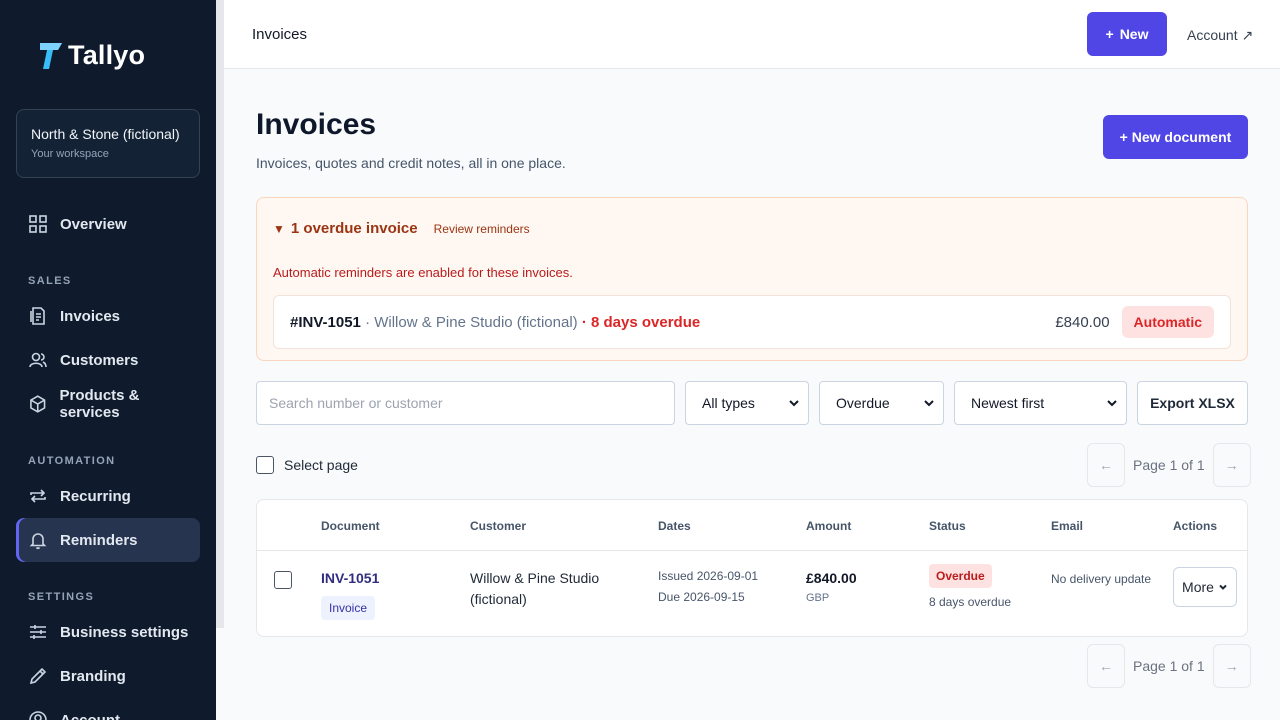 Image resolution: width=1280 pixels, height=720 pixels. I want to click on table-header-divider, so click(752, 550).